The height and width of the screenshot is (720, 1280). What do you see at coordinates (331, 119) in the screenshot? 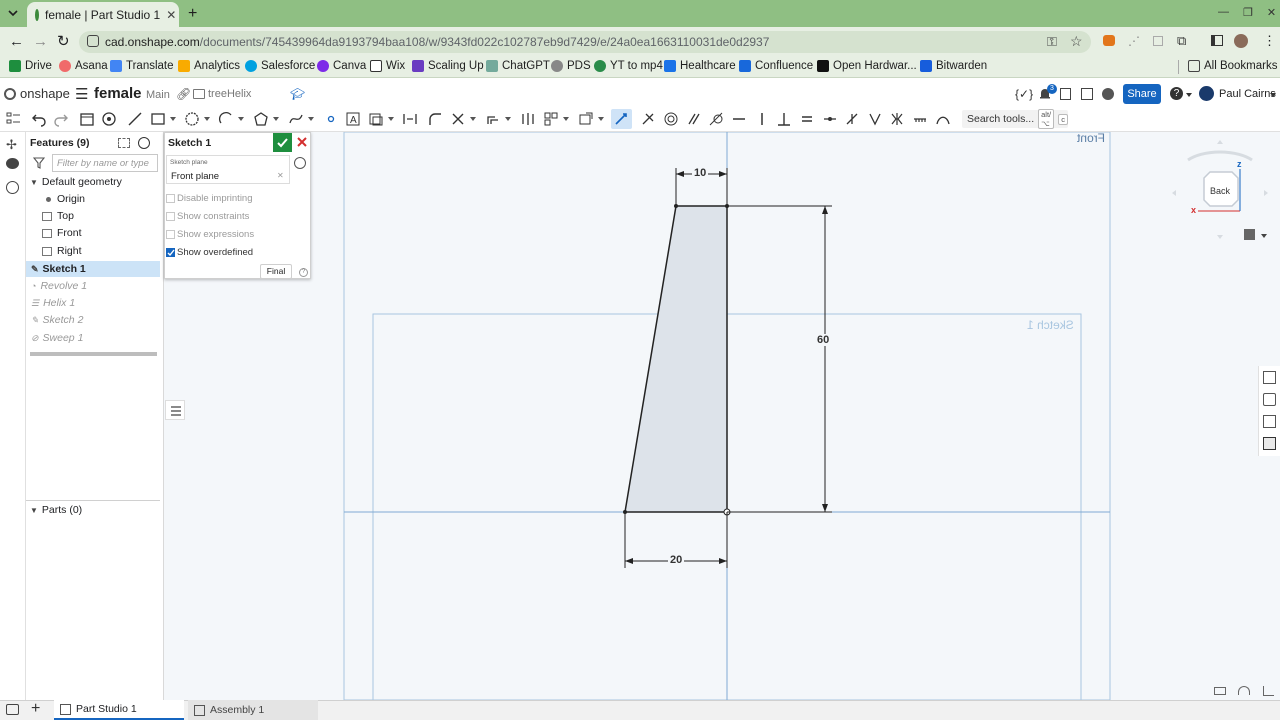
I see `point-tool-icon` at bounding box center [331, 119].